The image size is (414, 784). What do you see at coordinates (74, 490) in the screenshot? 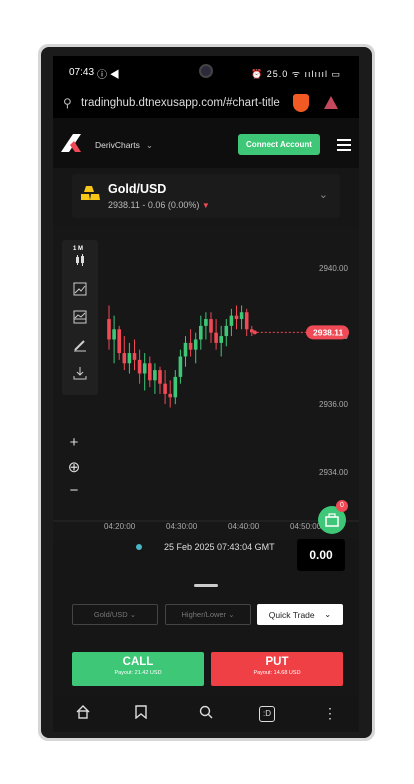
I see `zoom-out-icon: −` at bounding box center [74, 490].